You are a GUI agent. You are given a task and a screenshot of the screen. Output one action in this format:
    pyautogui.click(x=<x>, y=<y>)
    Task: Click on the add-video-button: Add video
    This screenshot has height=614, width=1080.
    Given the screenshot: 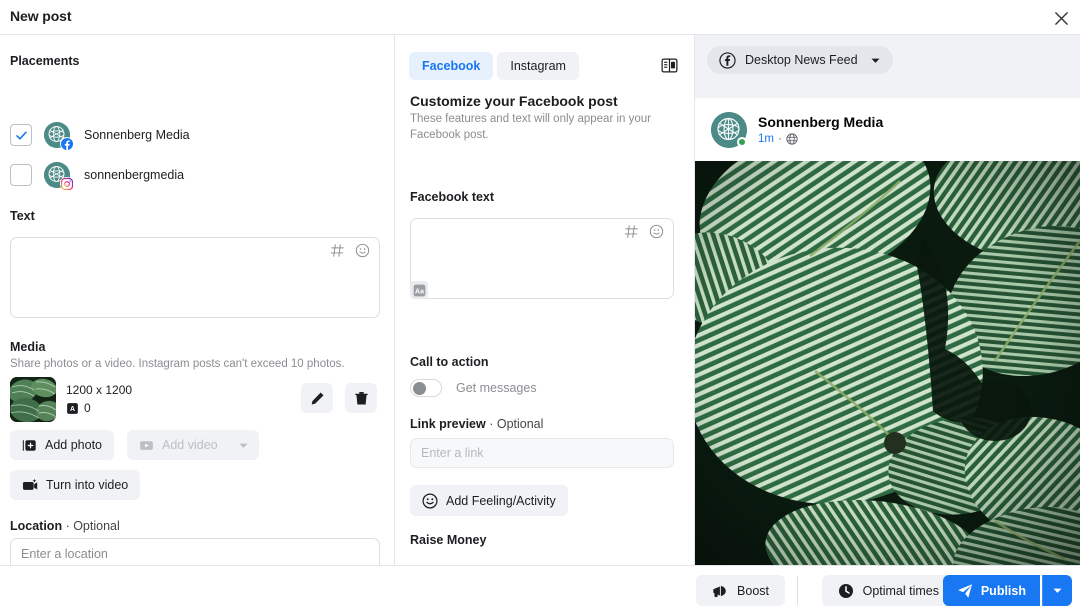 What is the action you would take?
    pyautogui.click(x=193, y=445)
    